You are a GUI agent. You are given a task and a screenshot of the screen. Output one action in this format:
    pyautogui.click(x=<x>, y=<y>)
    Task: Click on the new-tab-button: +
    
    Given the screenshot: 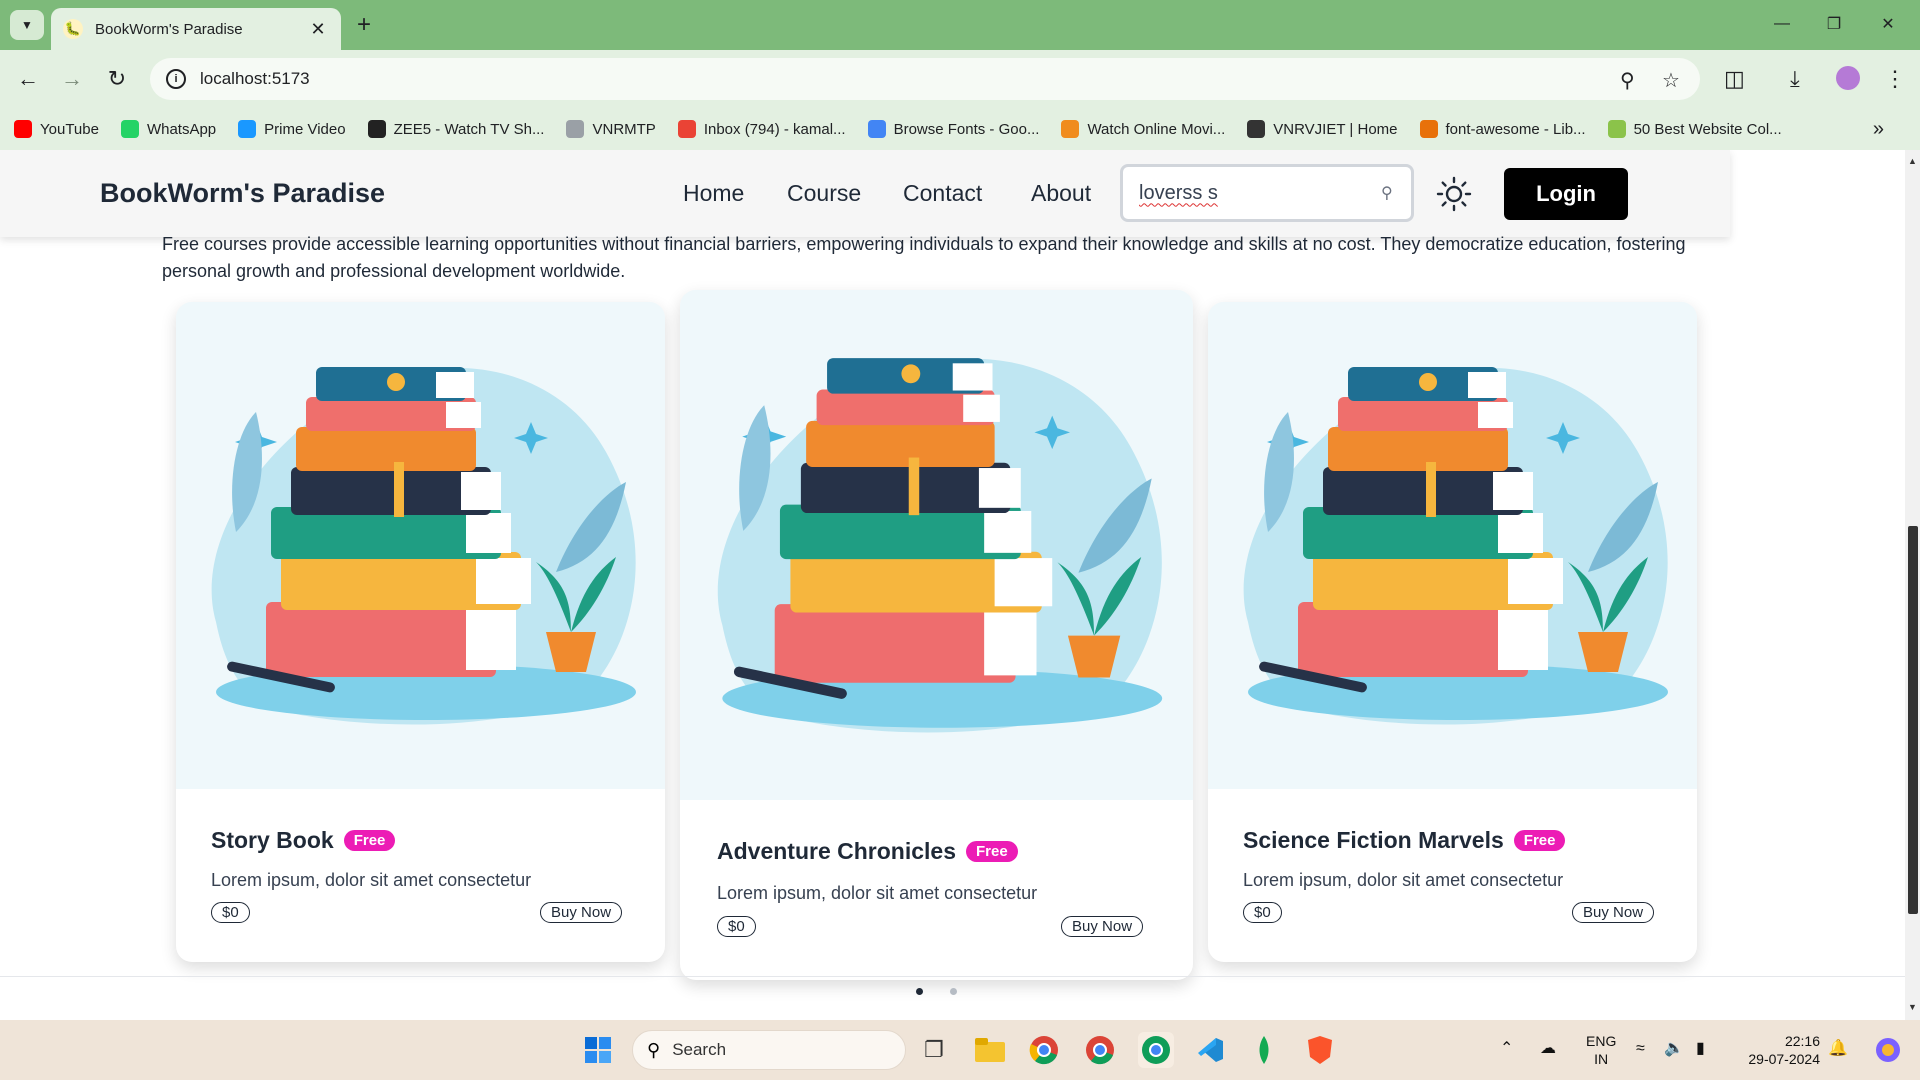 What is the action you would take?
    pyautogui.click(x=364, y=24)
    